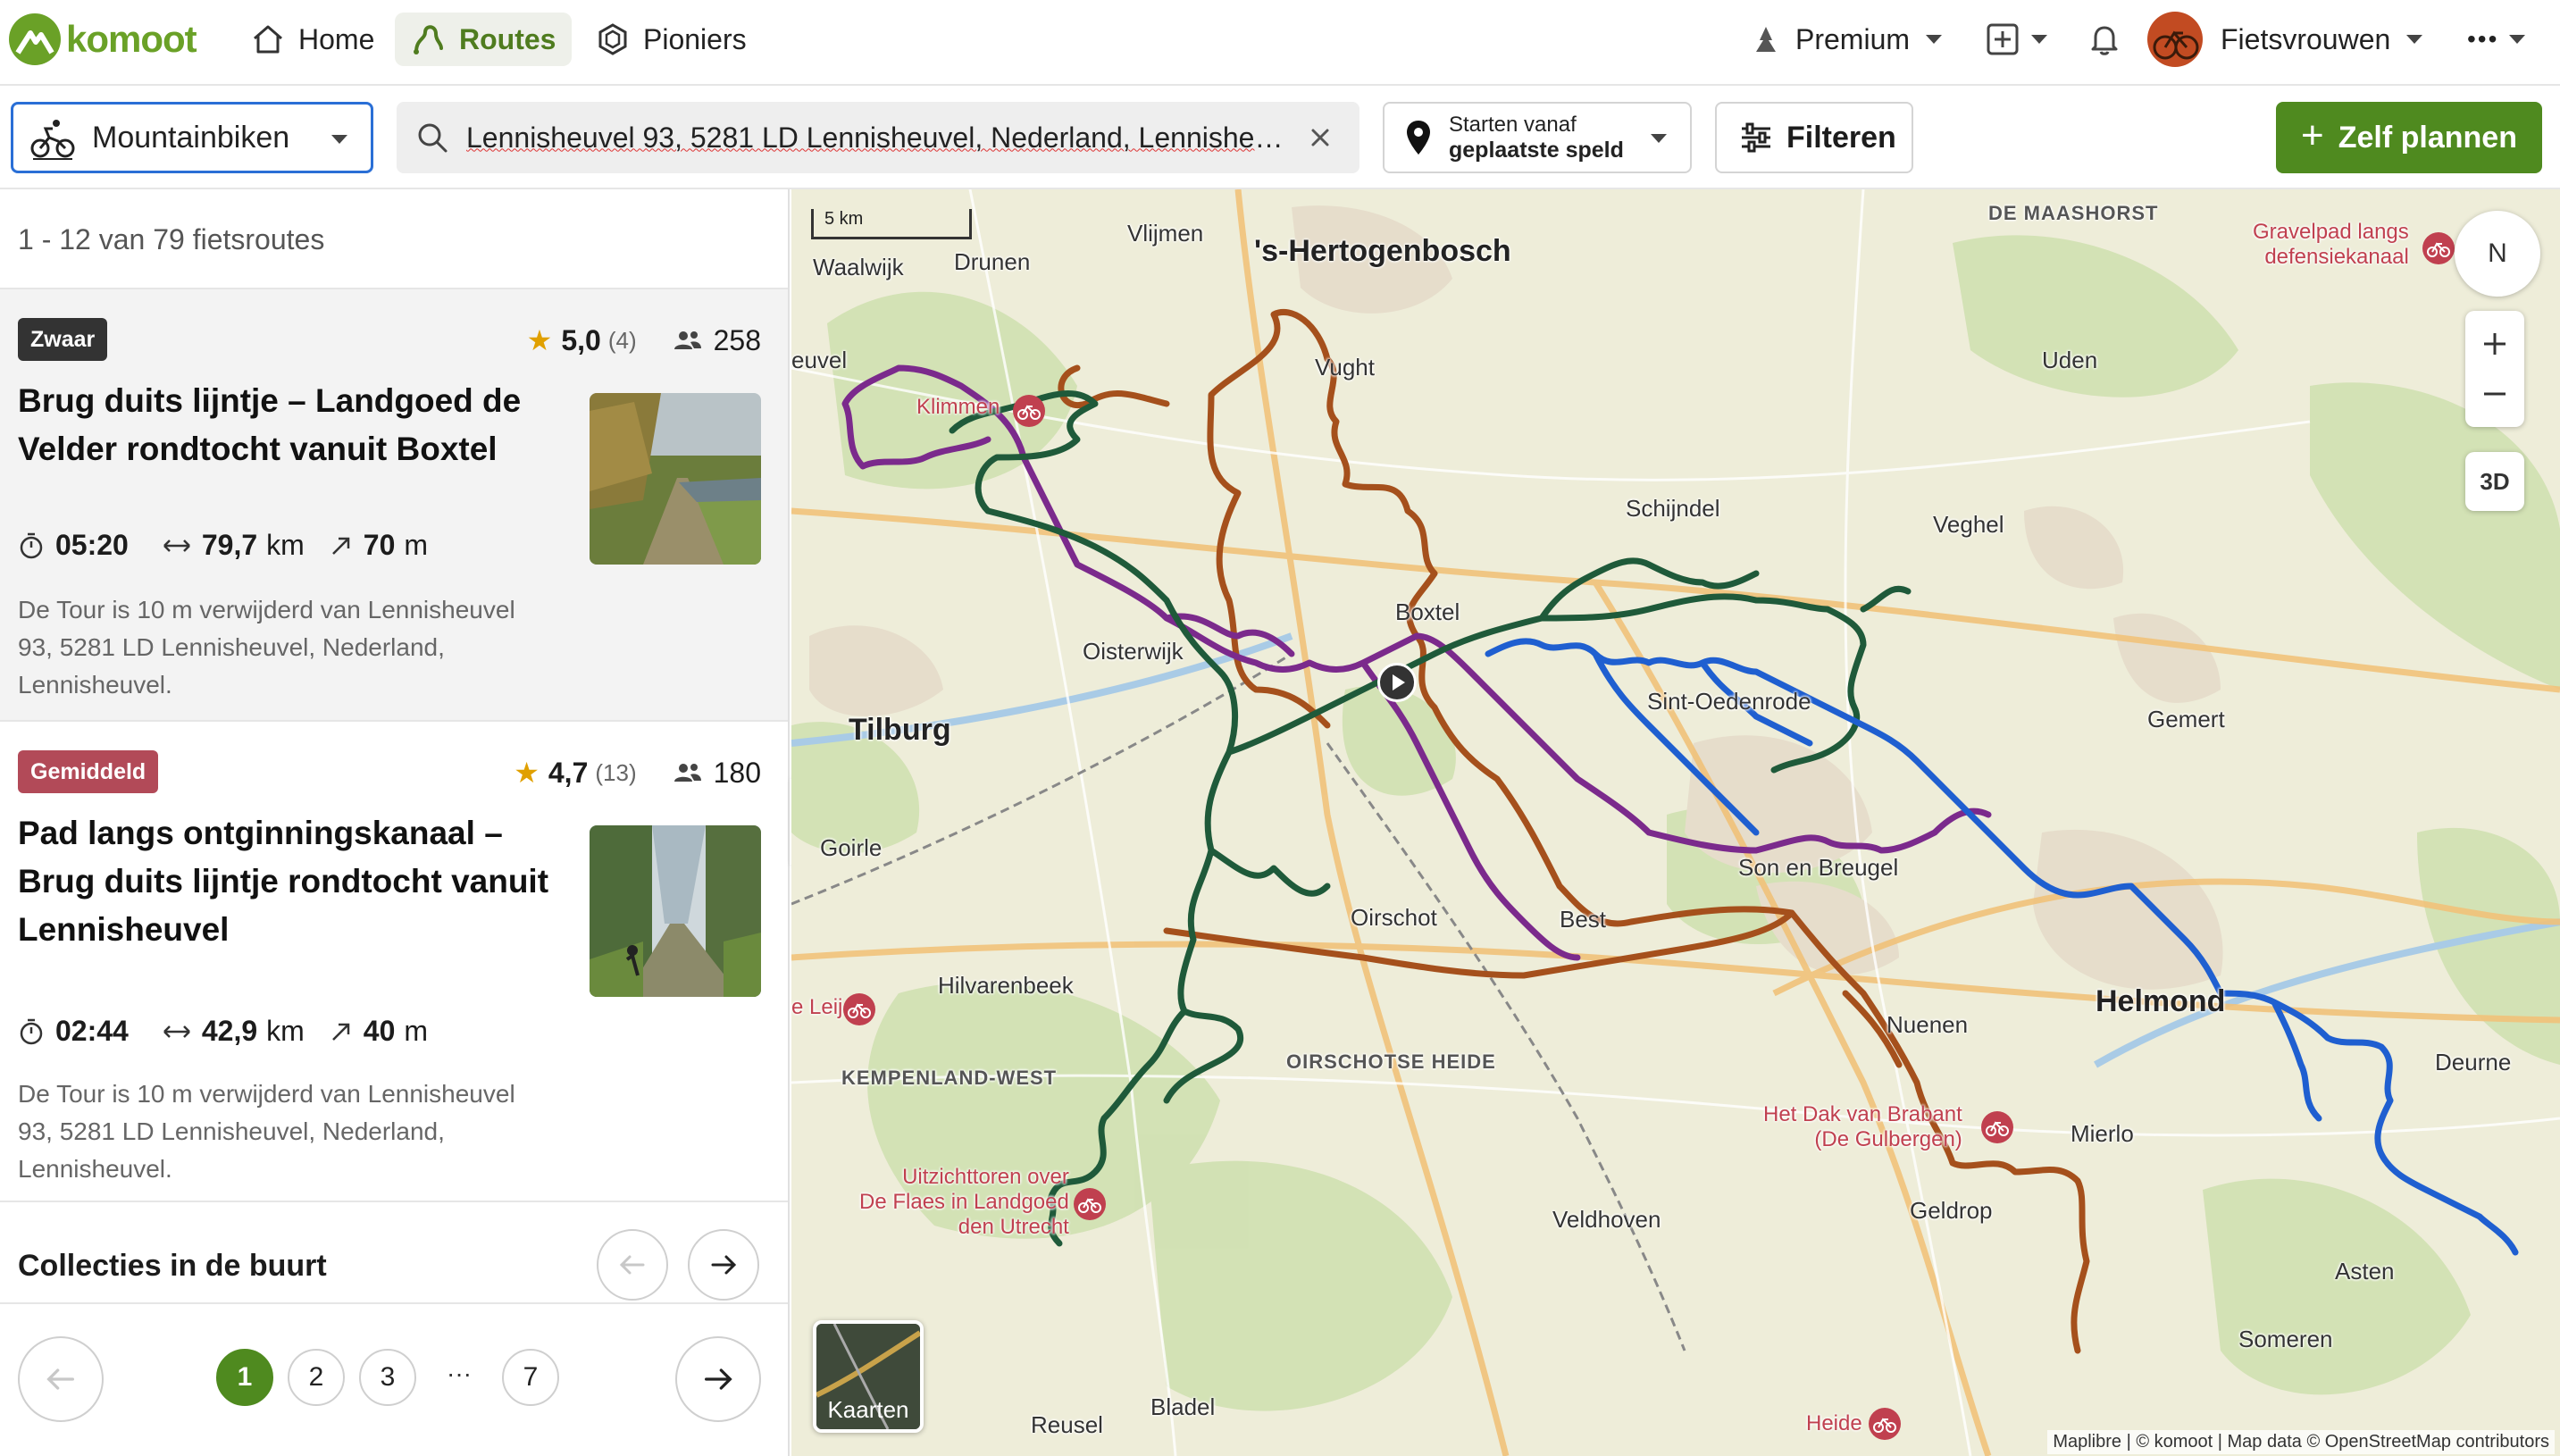 This screenshot has width=2560, height=1456. Describe the element at coordinates (192, 137) in the screenshot. I see `sport-select: Mountainbiken` at that location.